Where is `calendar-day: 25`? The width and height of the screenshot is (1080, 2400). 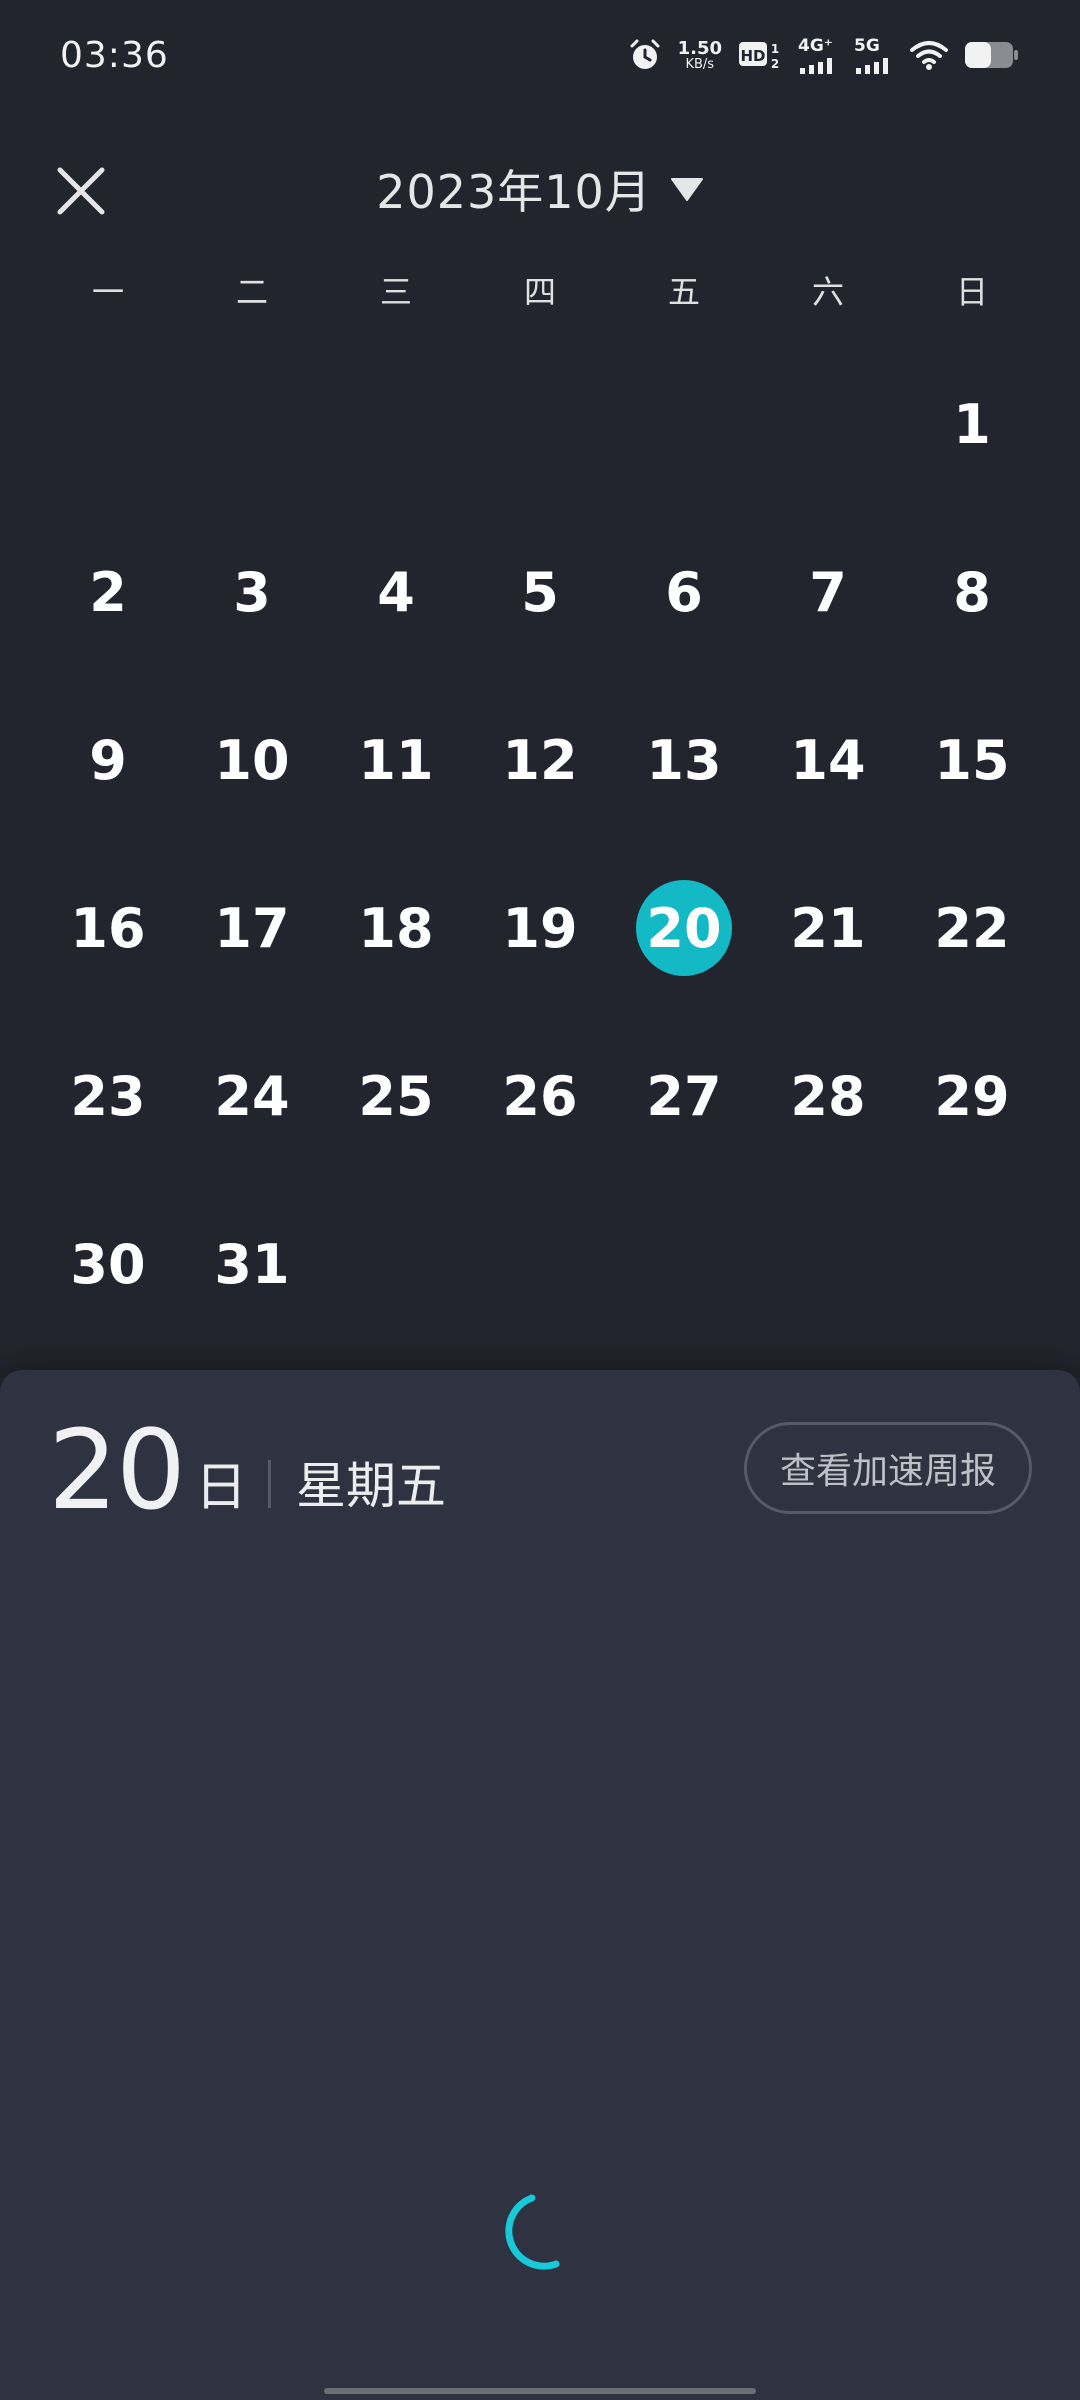
calendar-day: 25 is located at coordinates (396, 1096).